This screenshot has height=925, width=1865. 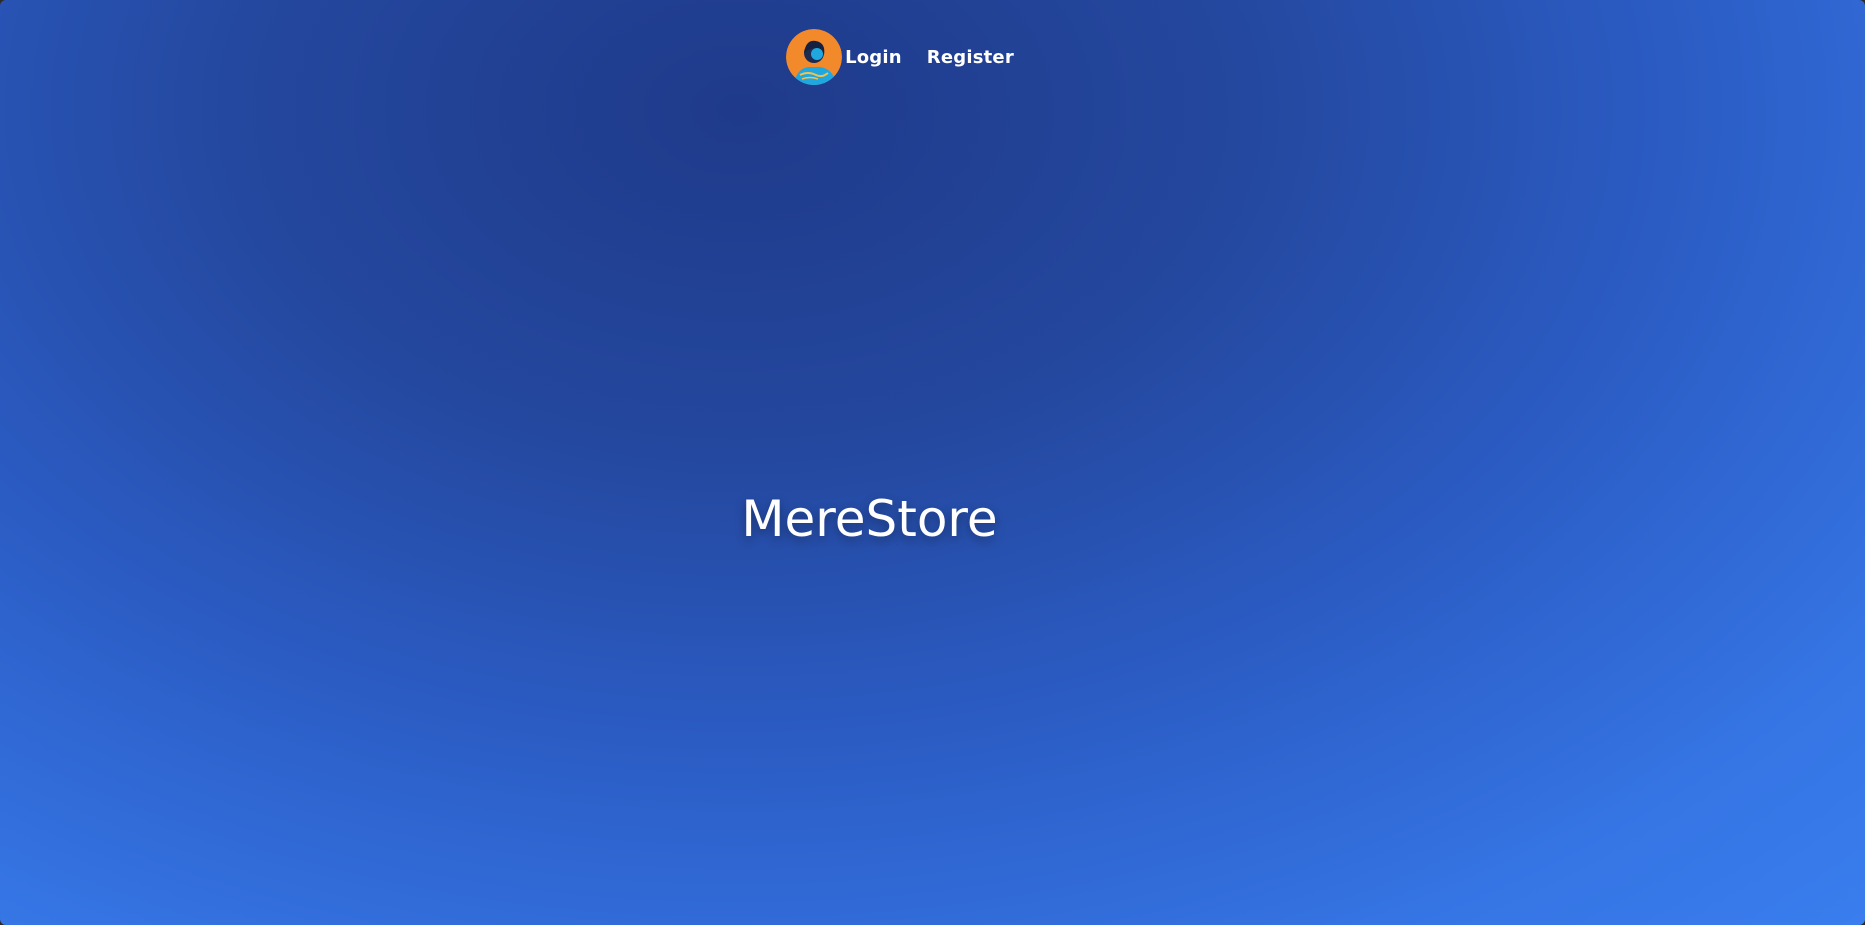 What do you see at coordinates (869, 519) in the screenshot?
I see `hero-title: MereStore` at bounding box center [869, 519].